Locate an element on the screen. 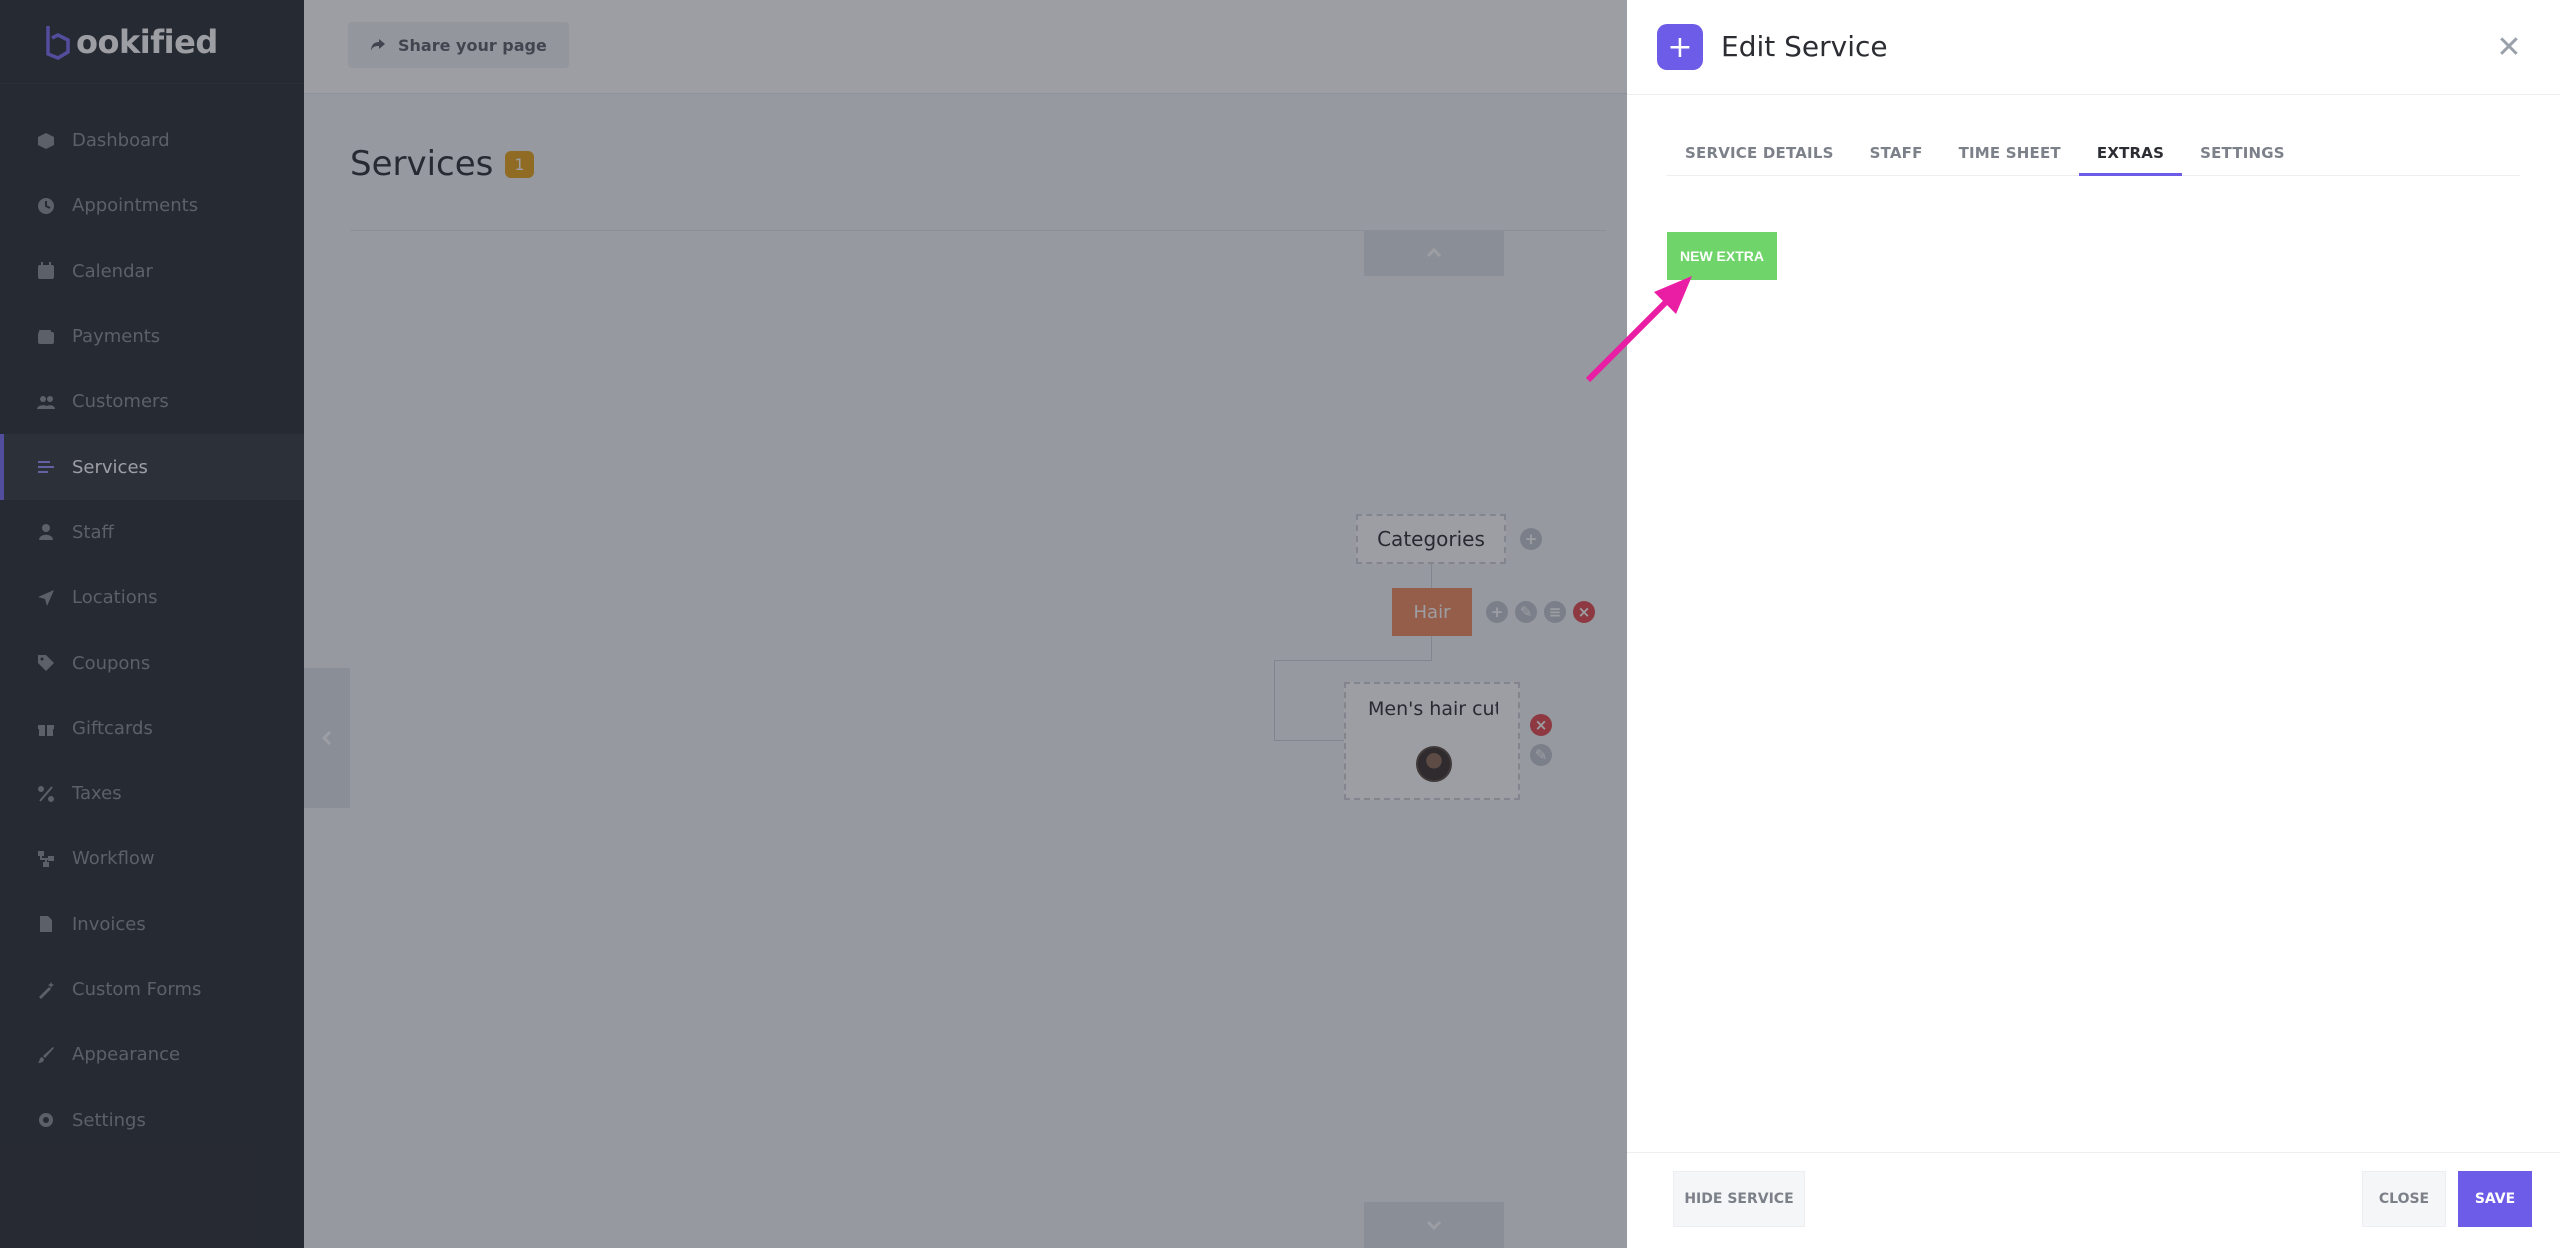 The height and width of the screenshot is (1248, 2560). tab-staff: STAFF is located at coordinates (1896, 158).